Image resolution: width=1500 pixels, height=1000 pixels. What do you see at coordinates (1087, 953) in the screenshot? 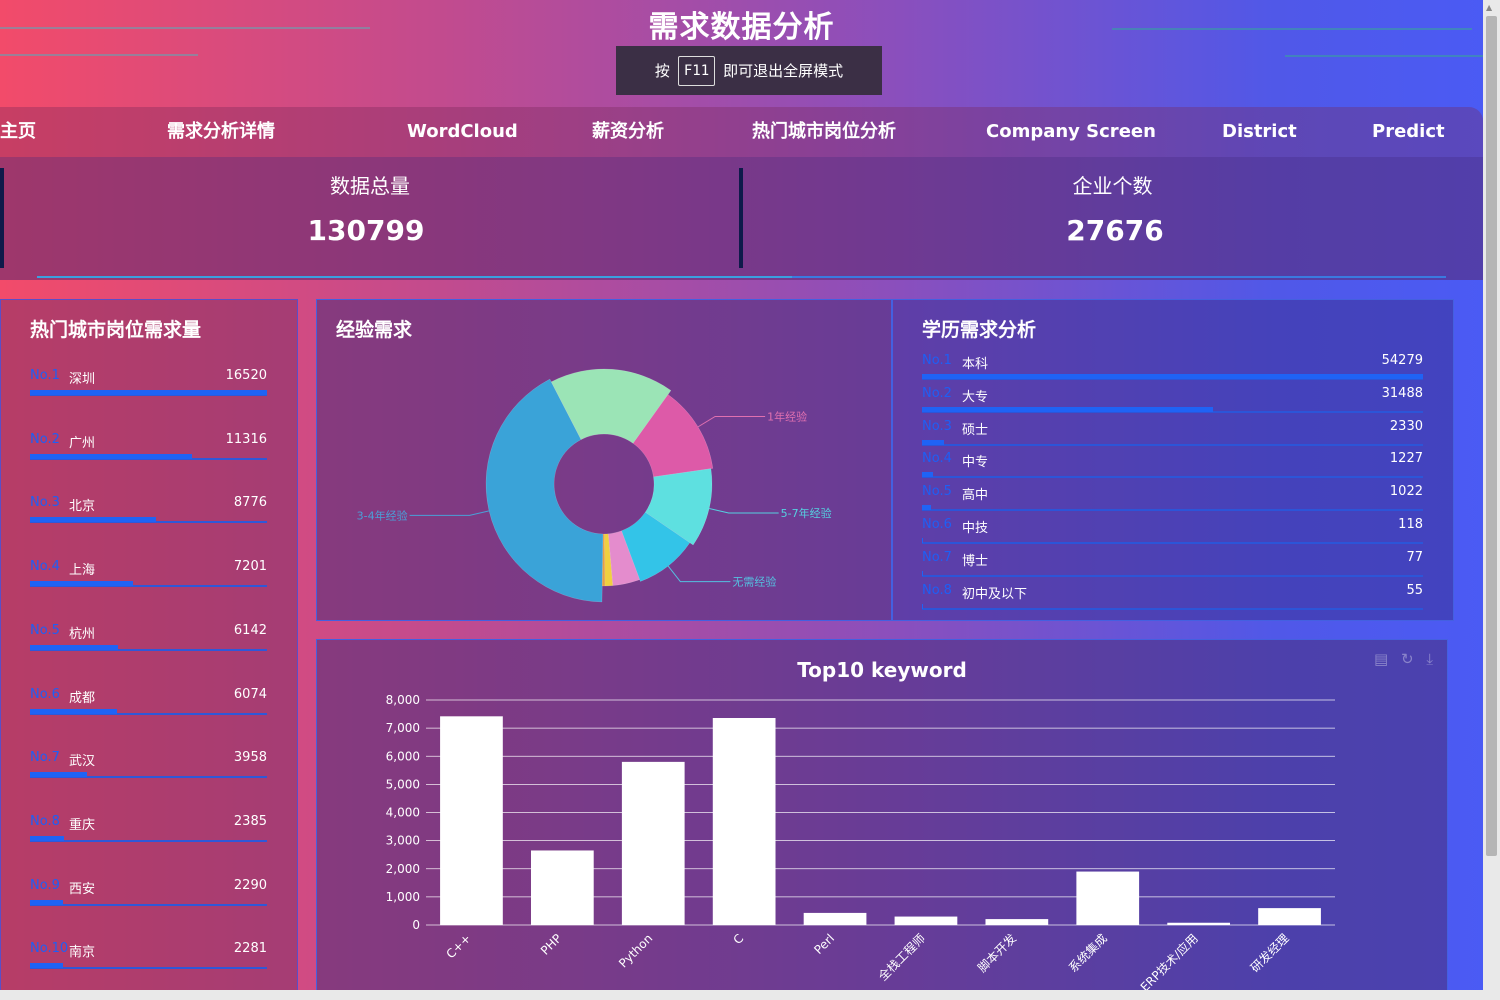
I see `x-tick-label: 系统集成` at bounding box center [1087, 953].